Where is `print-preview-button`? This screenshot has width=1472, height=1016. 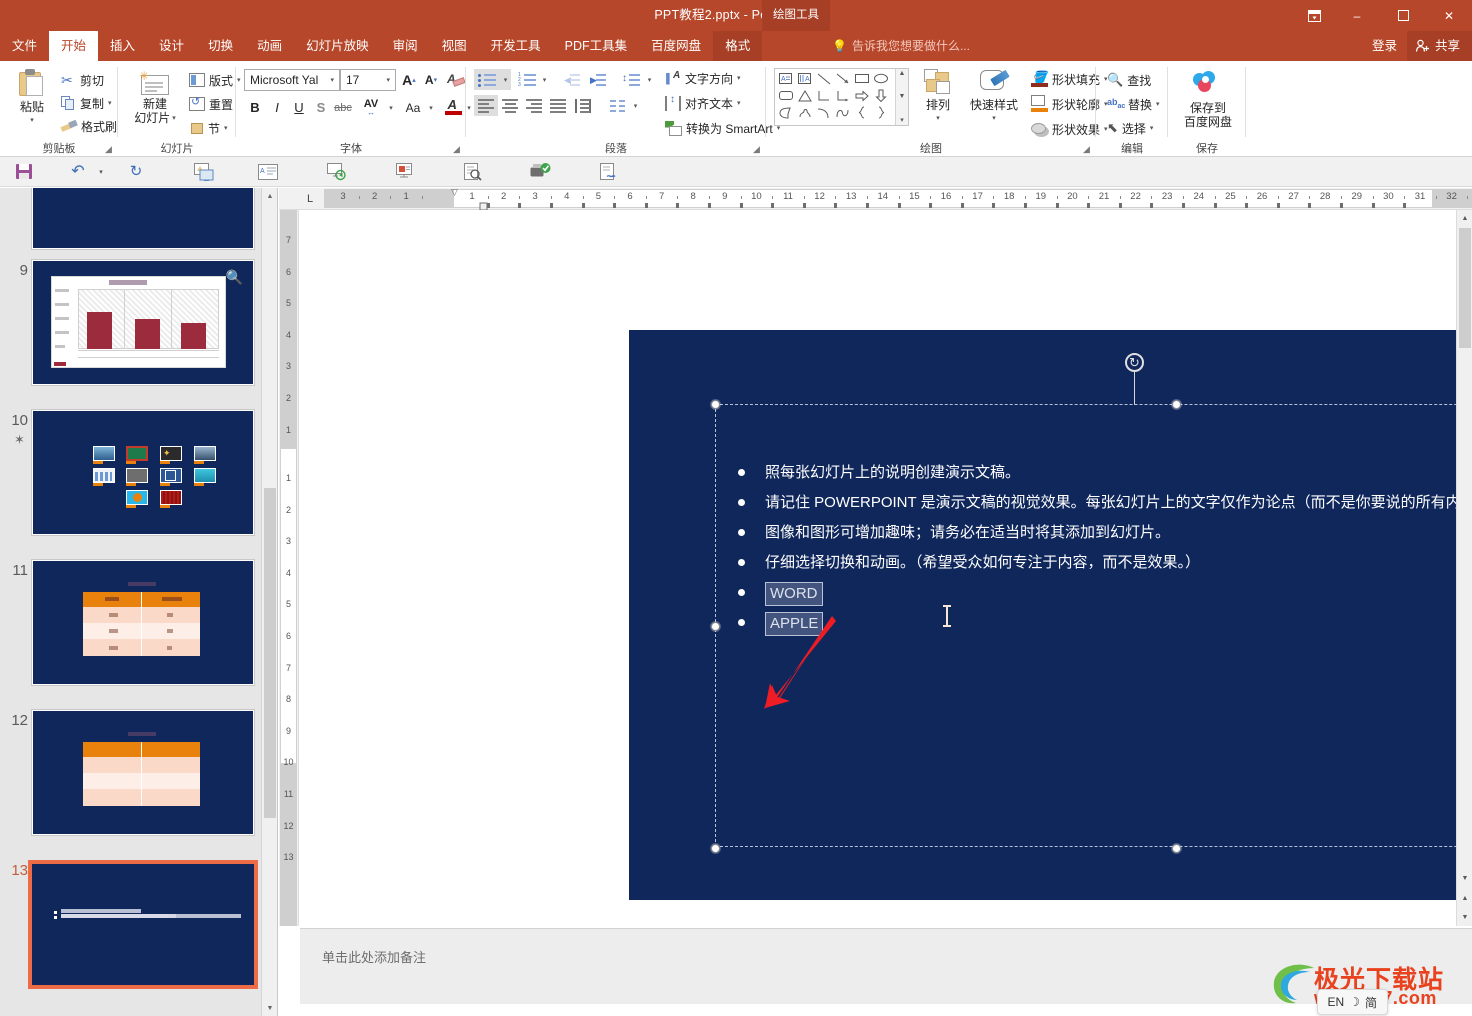 print-preview-button is located at coordinates (472, 172).